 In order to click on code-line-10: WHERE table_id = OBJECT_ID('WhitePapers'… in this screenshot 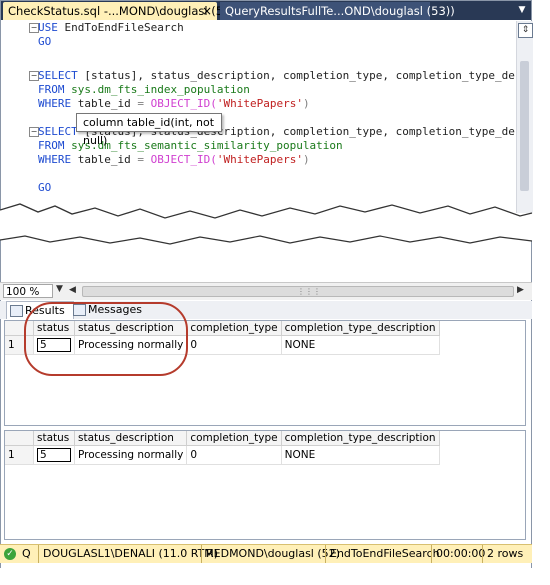, I will do `click(174, 159)`.